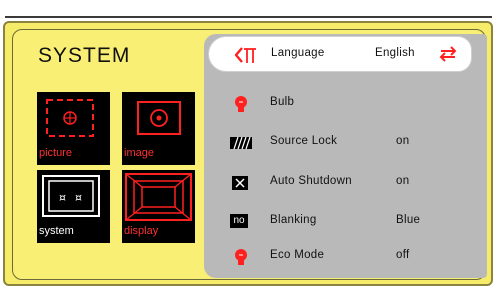  What do you see at coordinates (158, 206) in the screenshot?
I see `tile-display: display` at bounding box center [158, 206].